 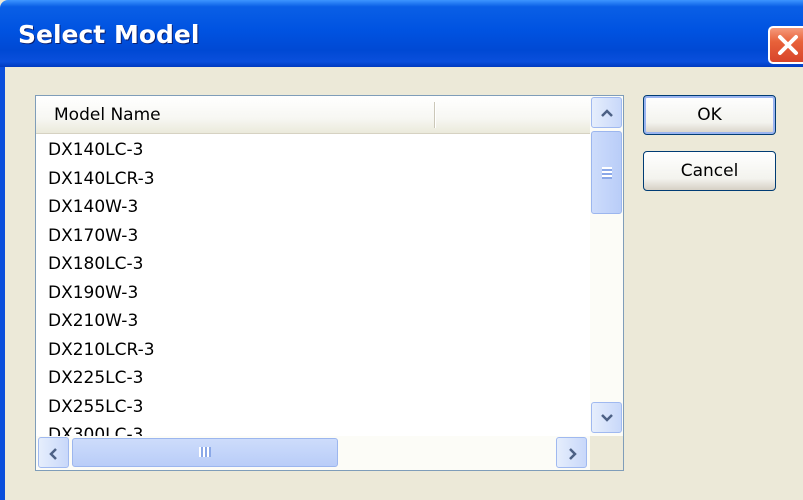 I want to click on close-button, so click(x=785, y=45).